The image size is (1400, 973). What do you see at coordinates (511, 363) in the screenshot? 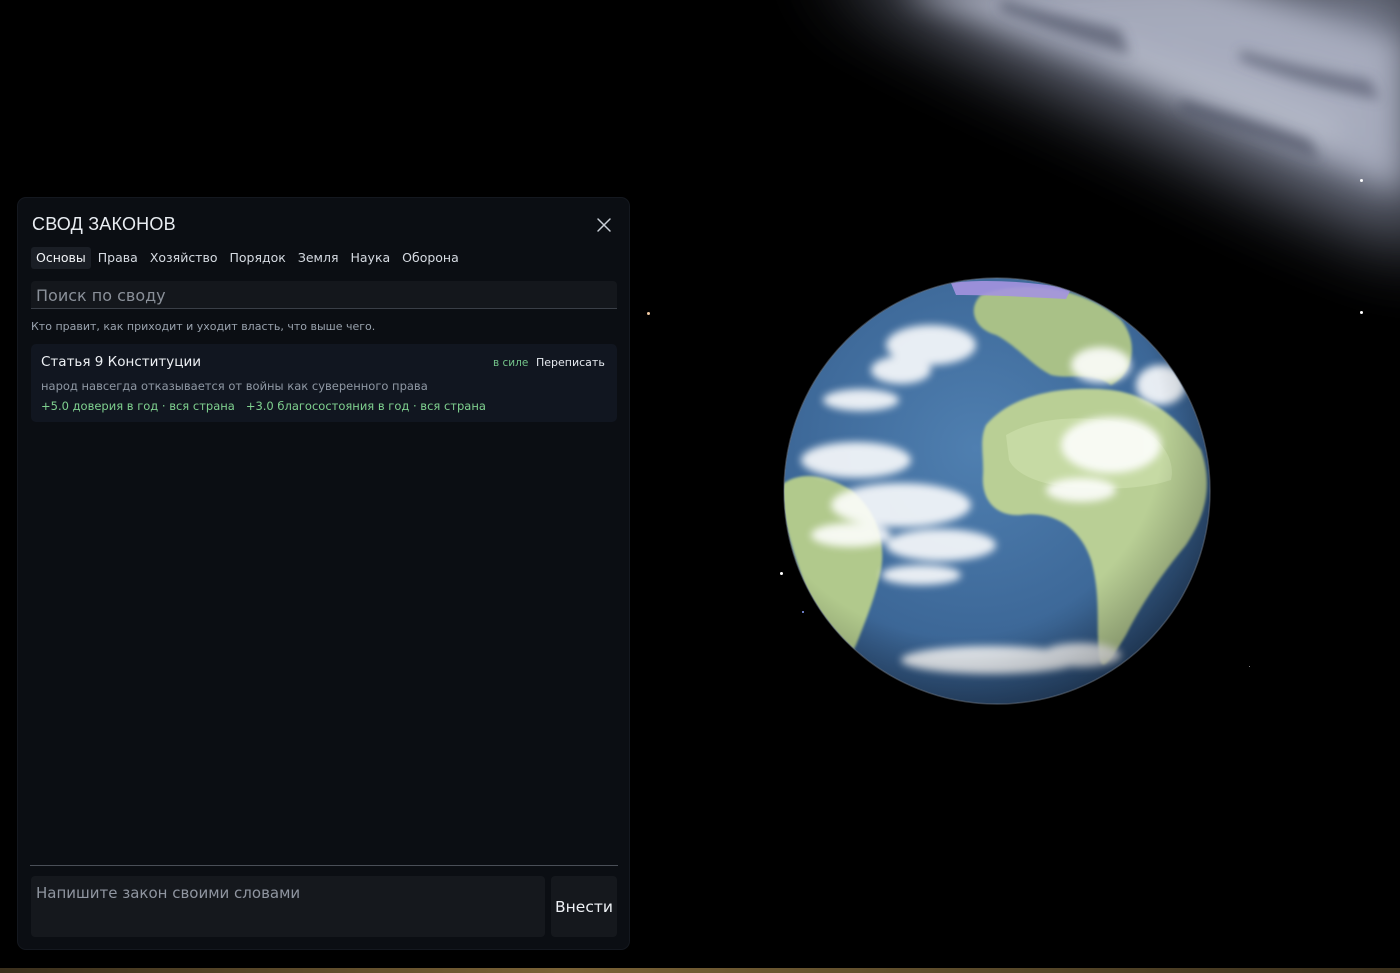
I see `law-status-badge: в силе` at bounding box center [511, 363].